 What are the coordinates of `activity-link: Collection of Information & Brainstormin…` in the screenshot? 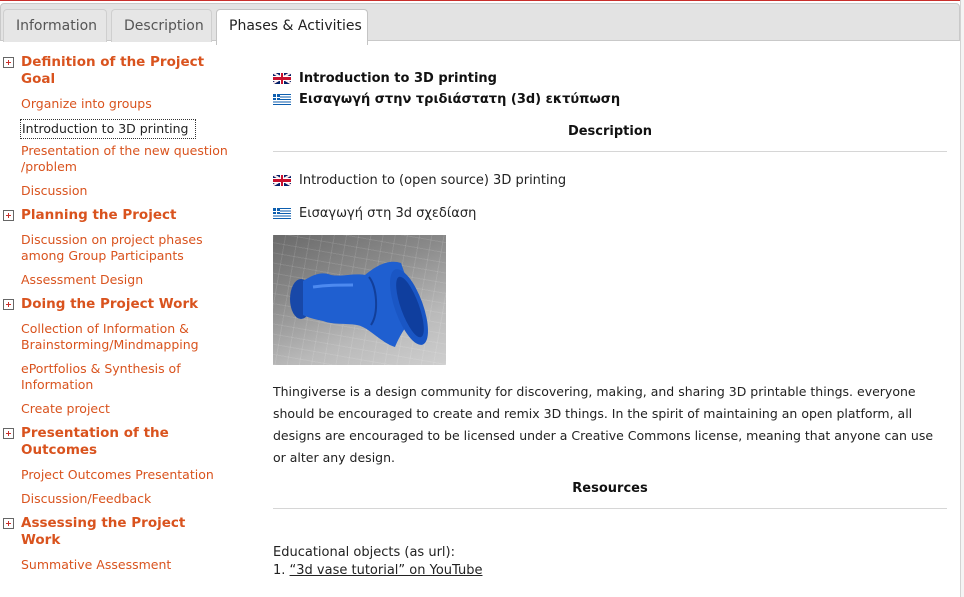 It's located at (133, 337).